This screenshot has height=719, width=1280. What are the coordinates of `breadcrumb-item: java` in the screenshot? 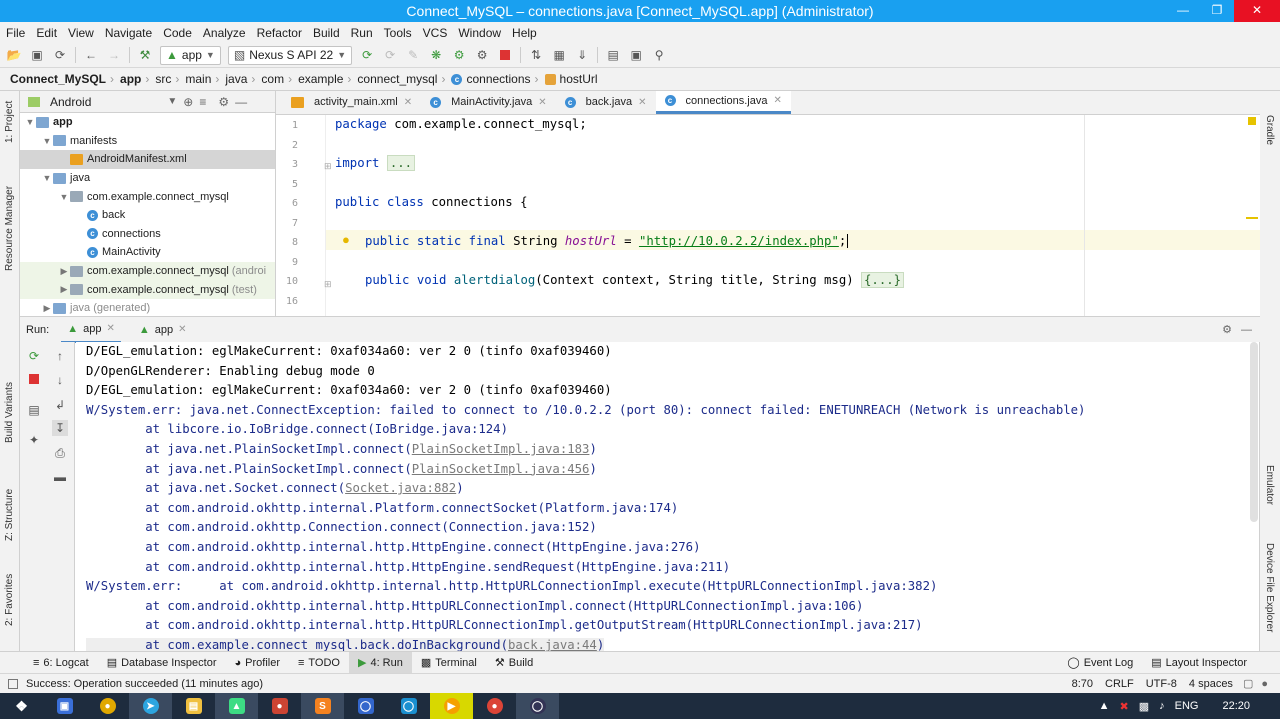 It's located at (236, 79).